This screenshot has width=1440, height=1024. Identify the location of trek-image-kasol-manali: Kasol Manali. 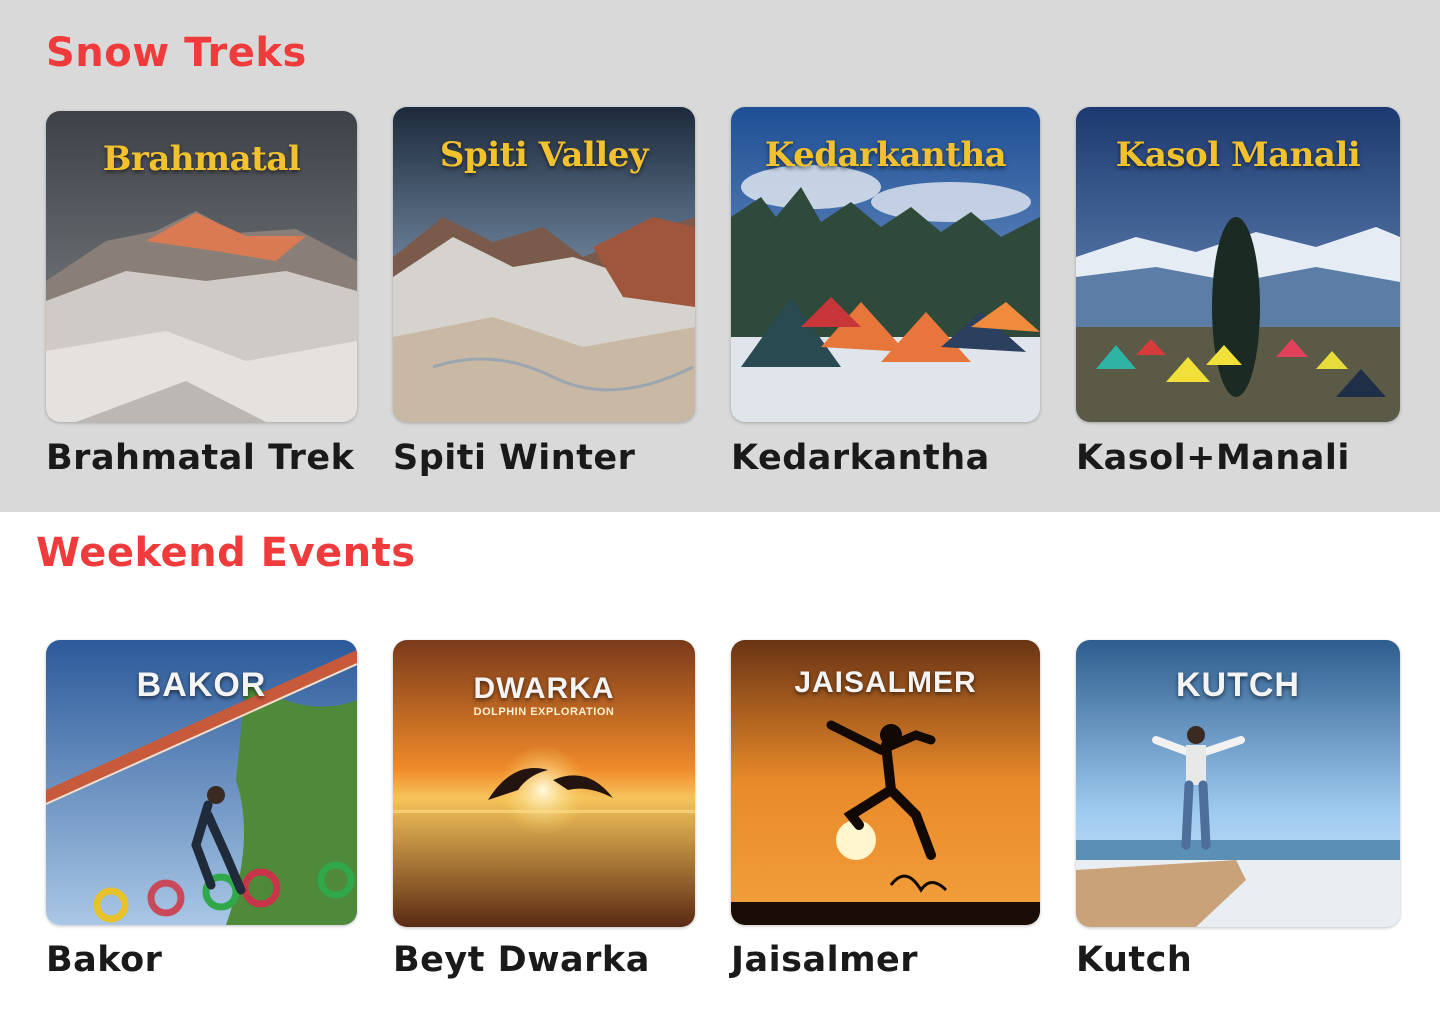
(1238, 264).